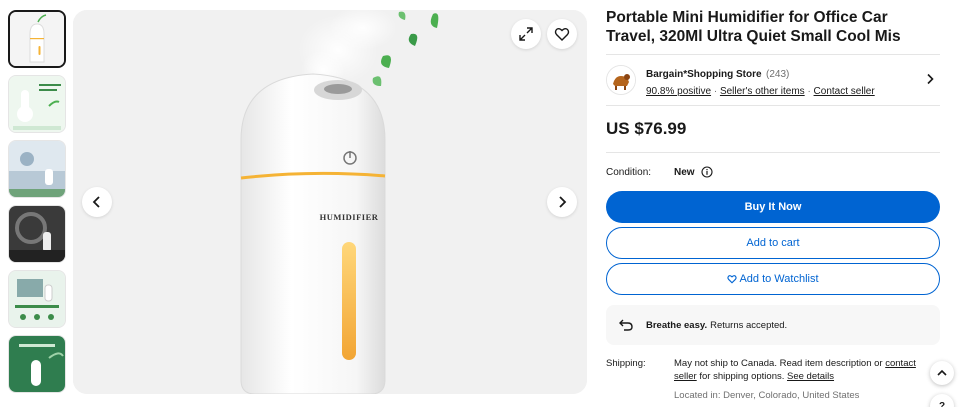 This screenshot has width=960, height=407. I want to click on watchlist-heart-button, so click(562, 34).